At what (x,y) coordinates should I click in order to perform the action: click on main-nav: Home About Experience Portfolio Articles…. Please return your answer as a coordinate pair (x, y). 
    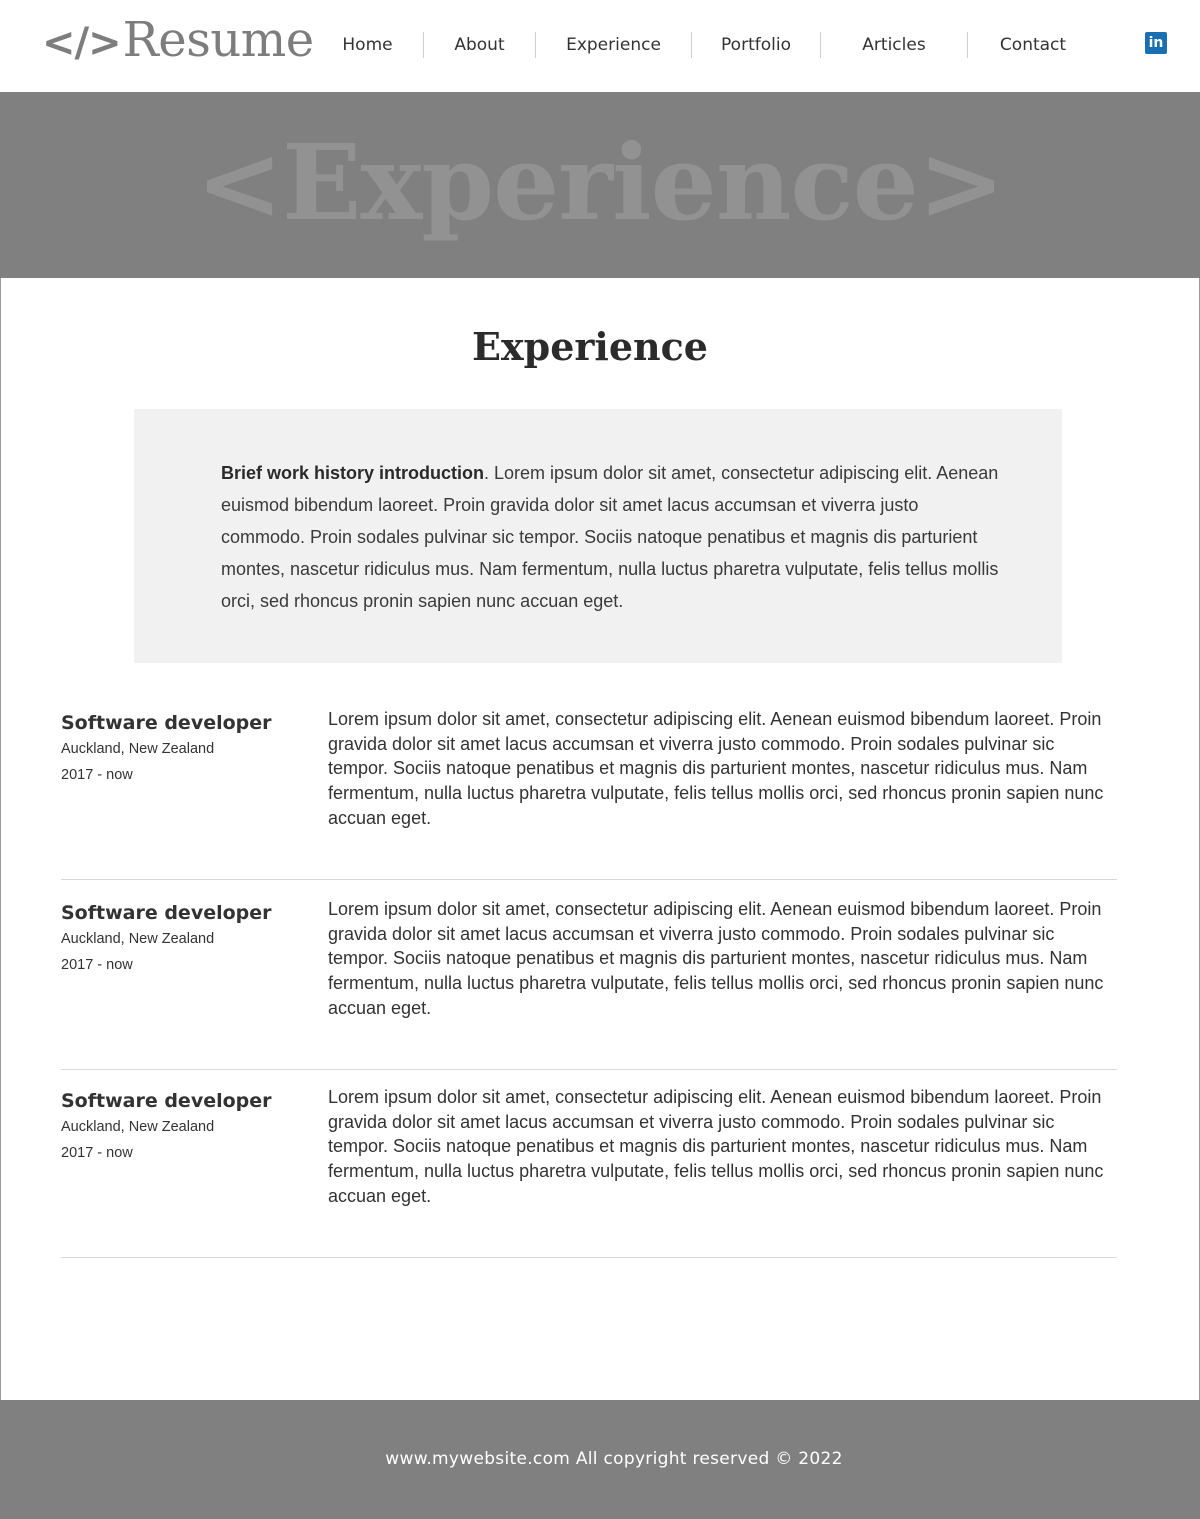
    Looking at the image, I should click on (705, 45).